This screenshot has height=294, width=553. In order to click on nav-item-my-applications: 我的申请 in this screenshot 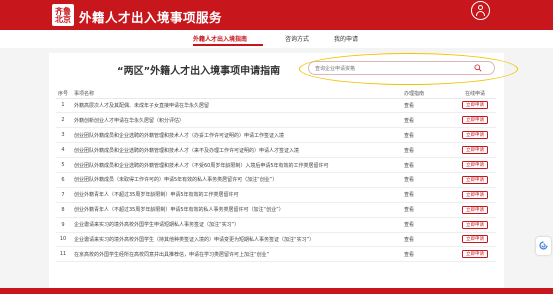, I will do `click(346, 38)`.